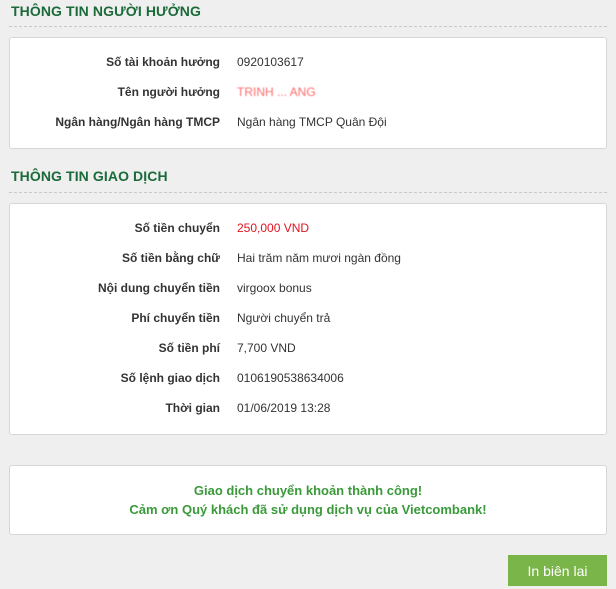 This screenshot has width=616, height=589. What do you see at coordinates (192, 408) in the screenshot?
I see `transaction-time-label: Thời gian` at bounding box center [192, 408].